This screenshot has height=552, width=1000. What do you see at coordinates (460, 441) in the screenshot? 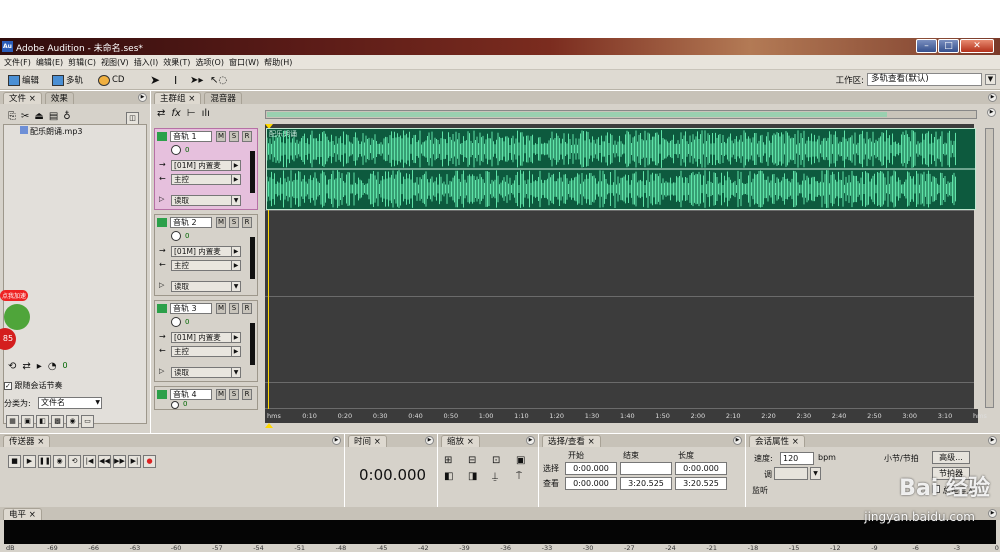
I see `tab-zoom: 缩放 ×` at bounding box center [460, 441].